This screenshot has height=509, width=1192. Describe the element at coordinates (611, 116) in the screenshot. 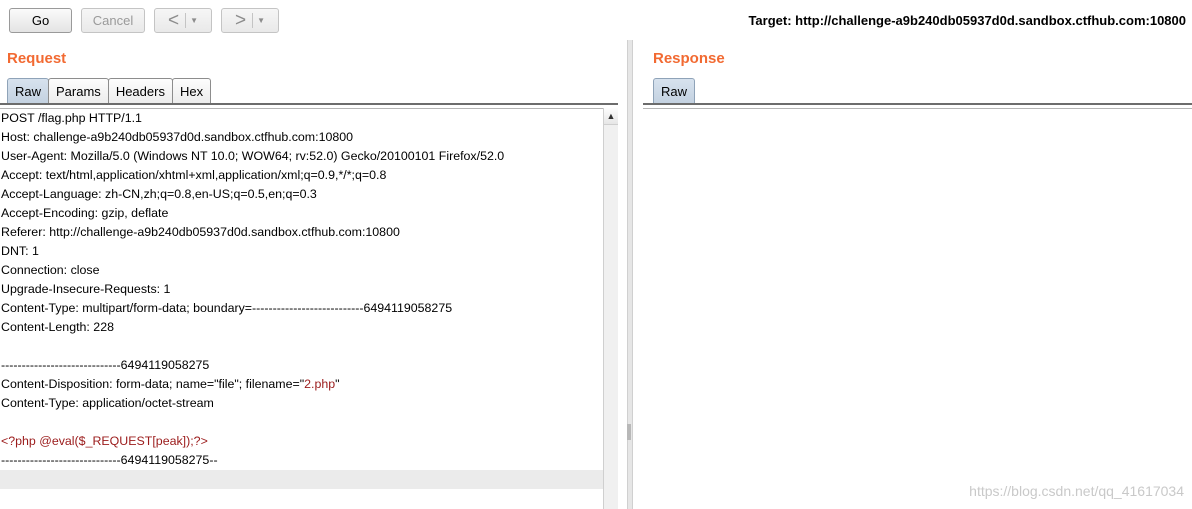

I see `scroll-up-icon: ▲` at that location.